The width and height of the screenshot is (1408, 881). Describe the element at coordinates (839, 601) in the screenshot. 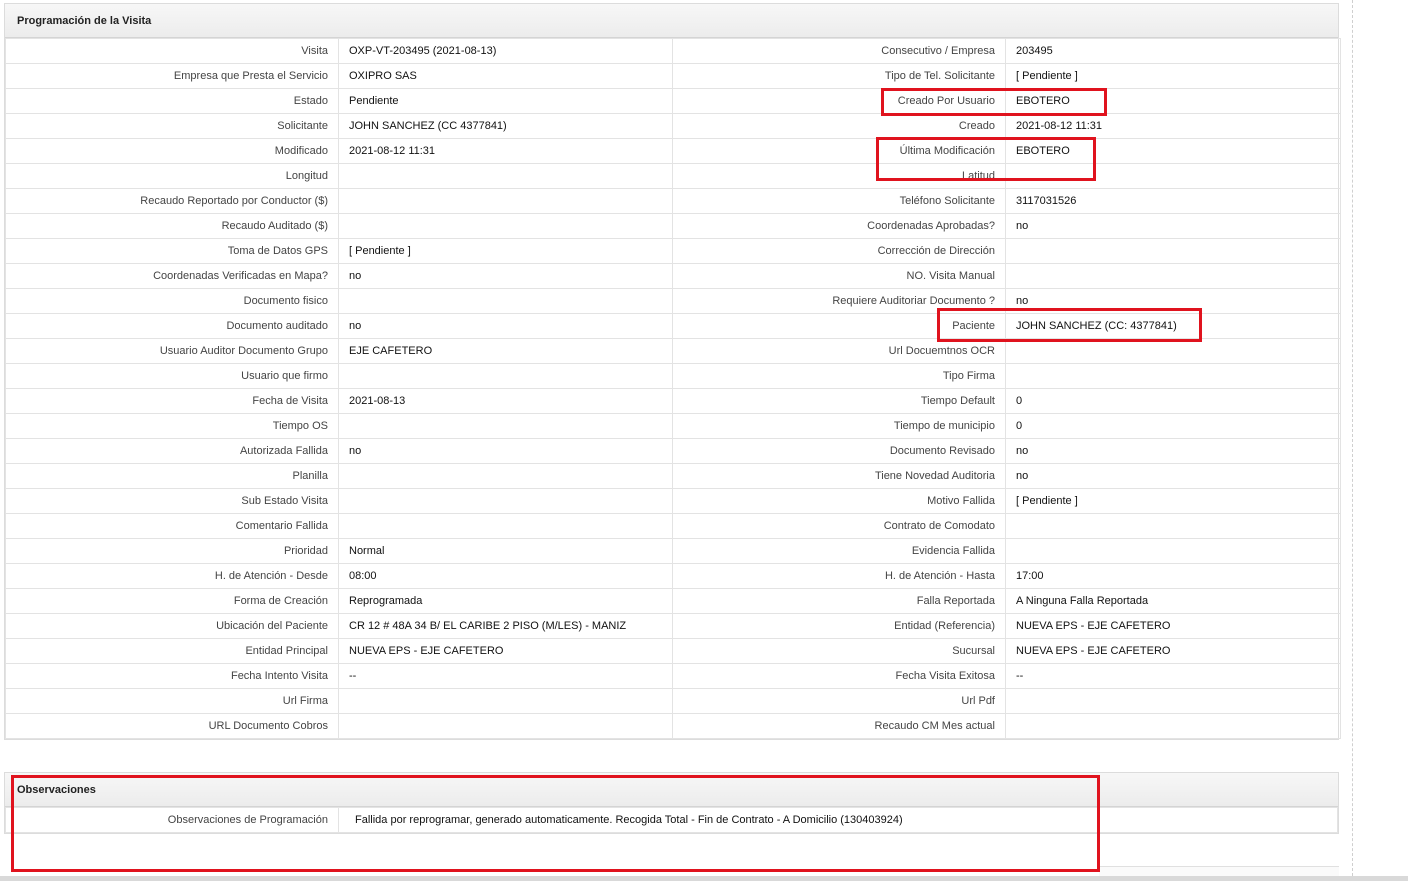

I see `field-label: Falla Reportada` at that location.